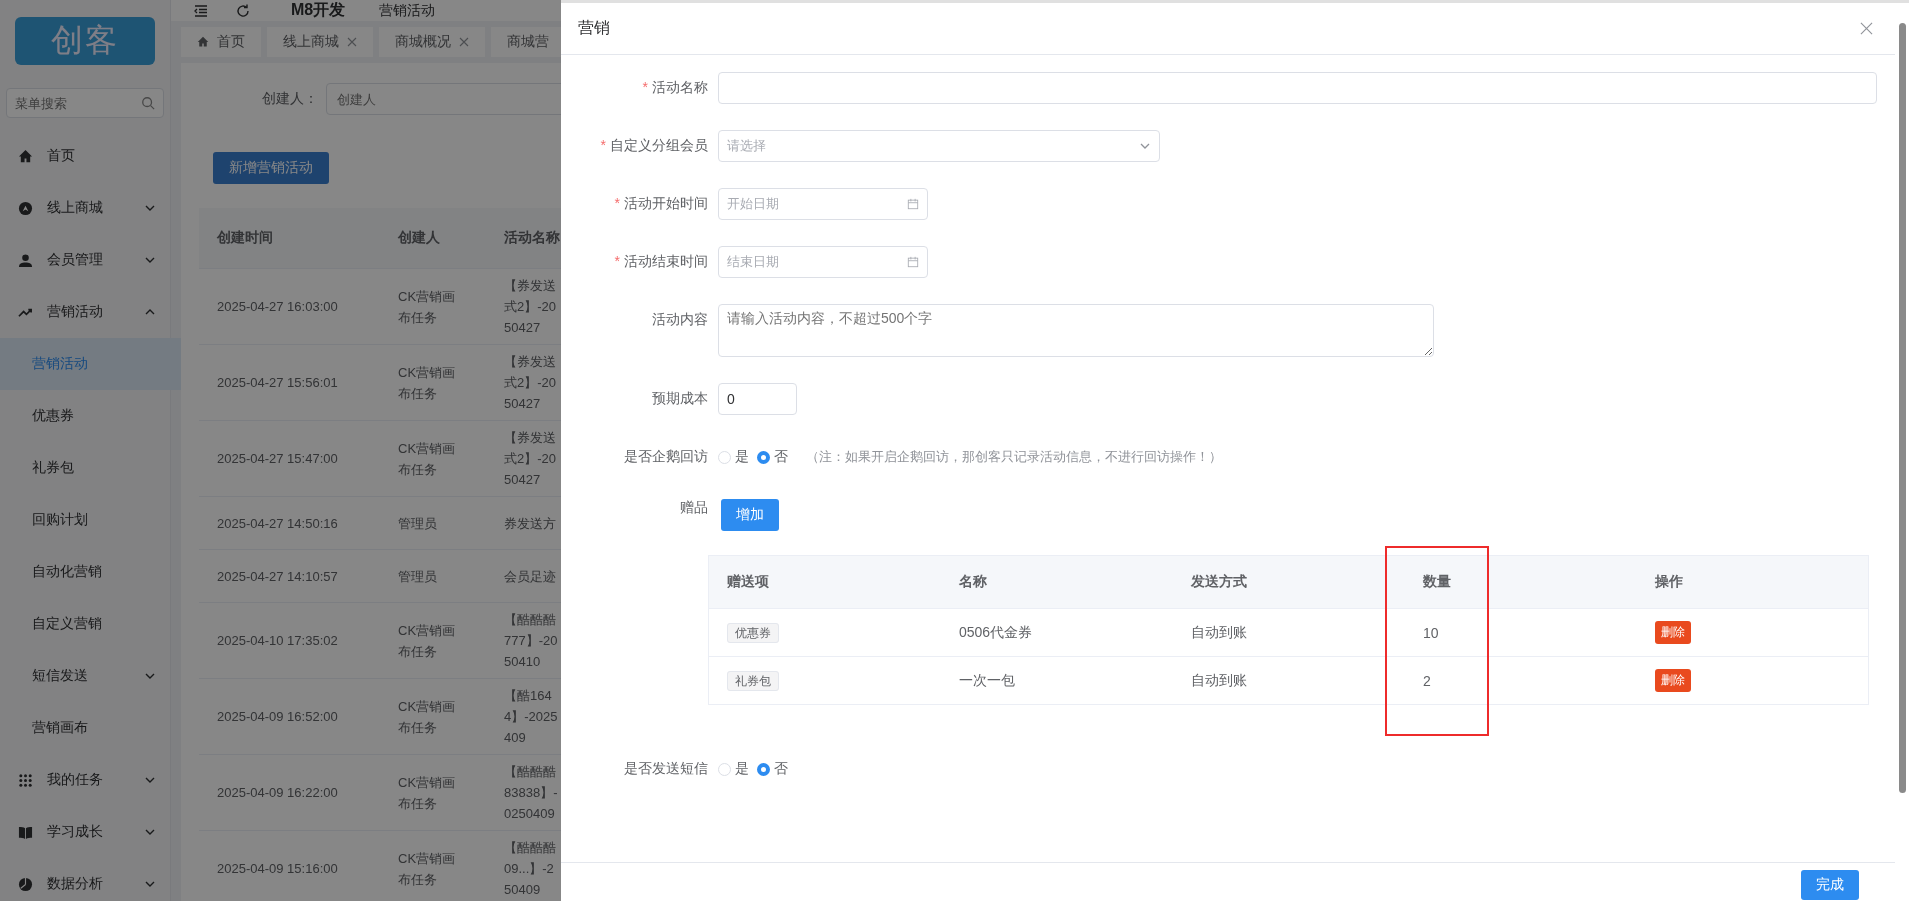 This screenshot has height=901, width=1909. Describe the element at coordinates (531, 717) in the screenshot. I see `table-cell-line: 4】-2025` at that location.